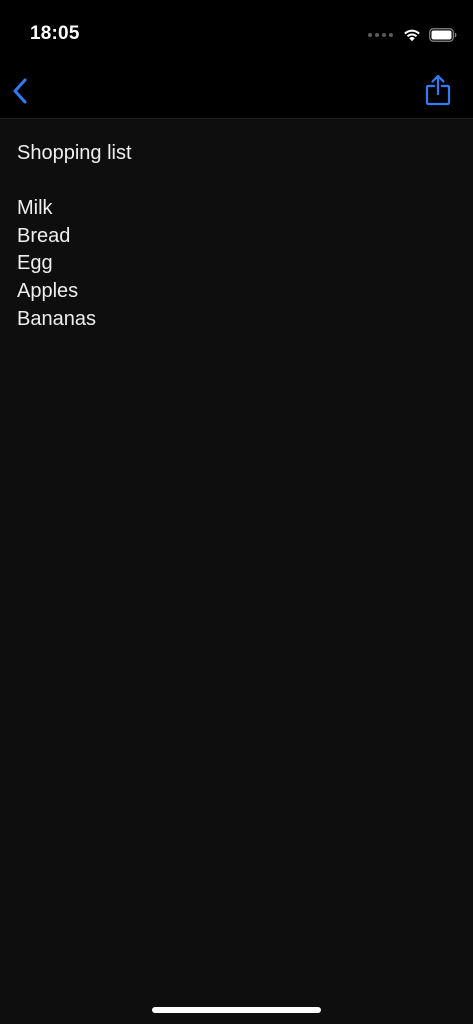 This screenshot has height=1024, width=473. What do you see at coordinates (380, 35) in the screenshot?
I see `cellular-signal-icon` at bounding box center [380, 35].